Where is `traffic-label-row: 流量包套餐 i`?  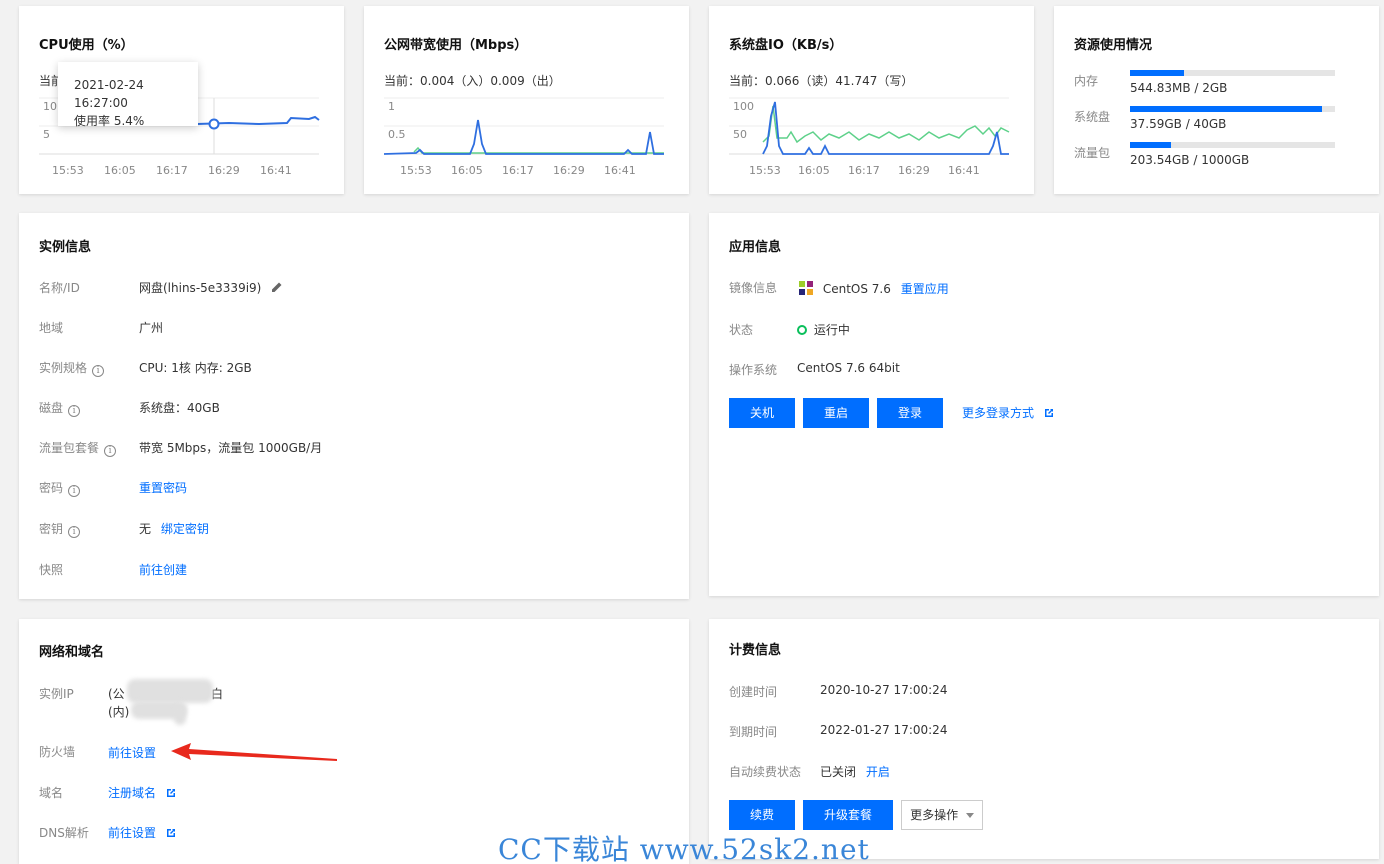
traffic-label-row: 流量包套餐 i is located at coordinates (78, 448).